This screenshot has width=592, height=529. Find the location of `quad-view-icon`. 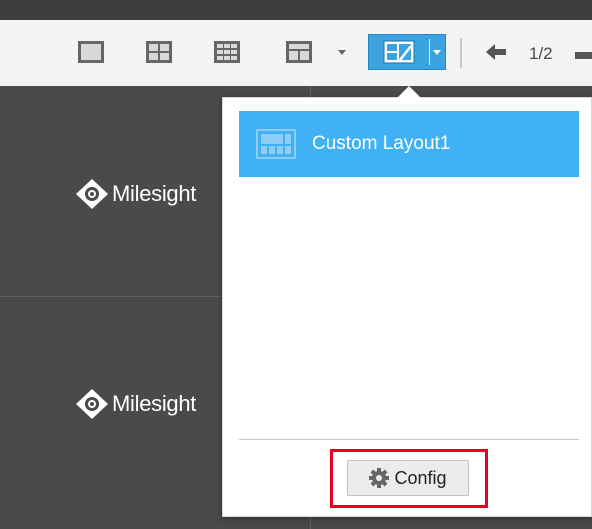

quad-view-icon is located at coordinates (159, 52).